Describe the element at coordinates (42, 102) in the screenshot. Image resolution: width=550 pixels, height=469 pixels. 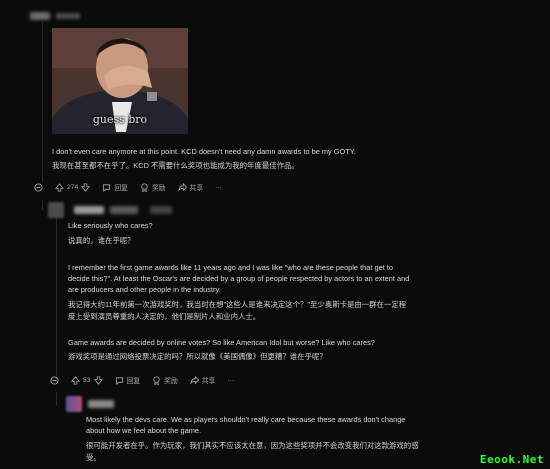
I see `thread-line-root` at that location.